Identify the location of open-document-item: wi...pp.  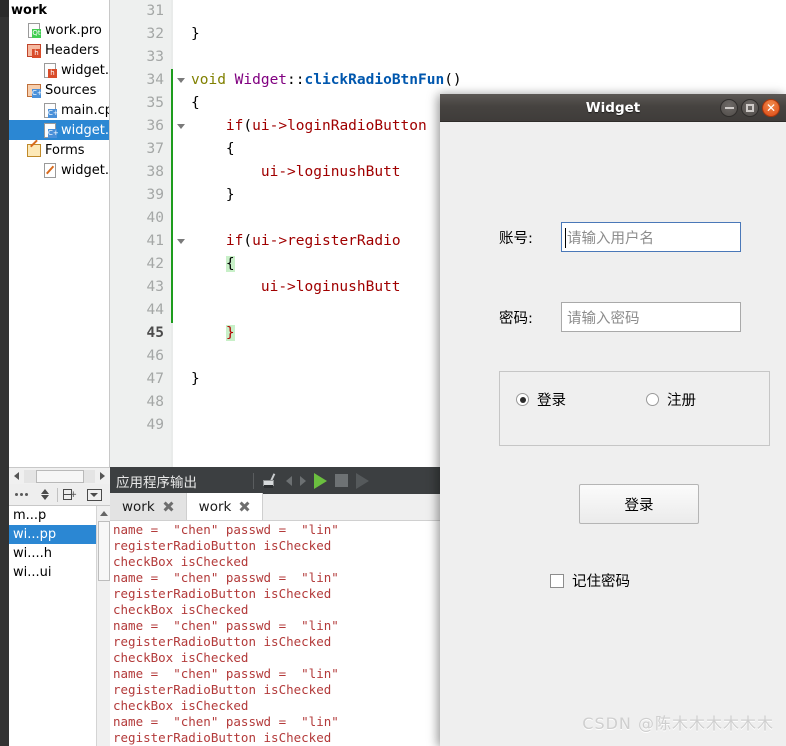
(52, 534).